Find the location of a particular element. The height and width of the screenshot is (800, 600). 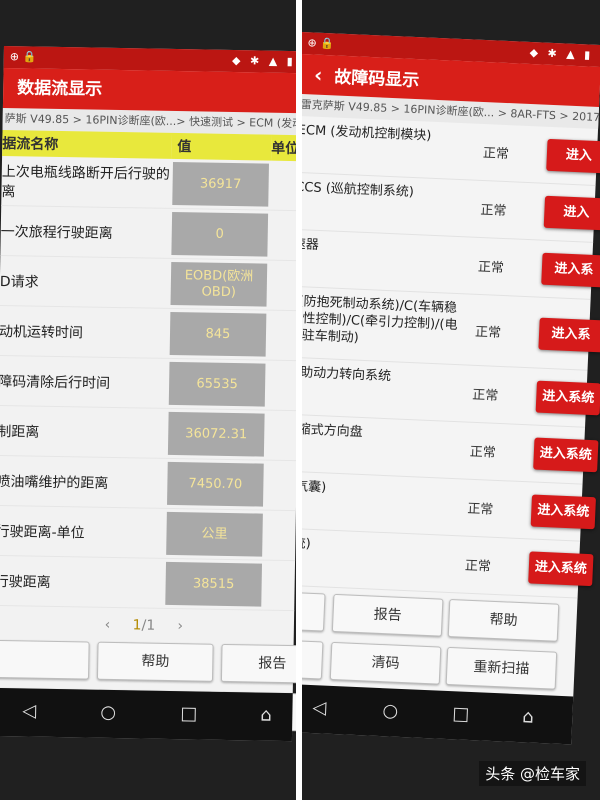

column-header-unit: 单位 is located at coordinates (283, 148).